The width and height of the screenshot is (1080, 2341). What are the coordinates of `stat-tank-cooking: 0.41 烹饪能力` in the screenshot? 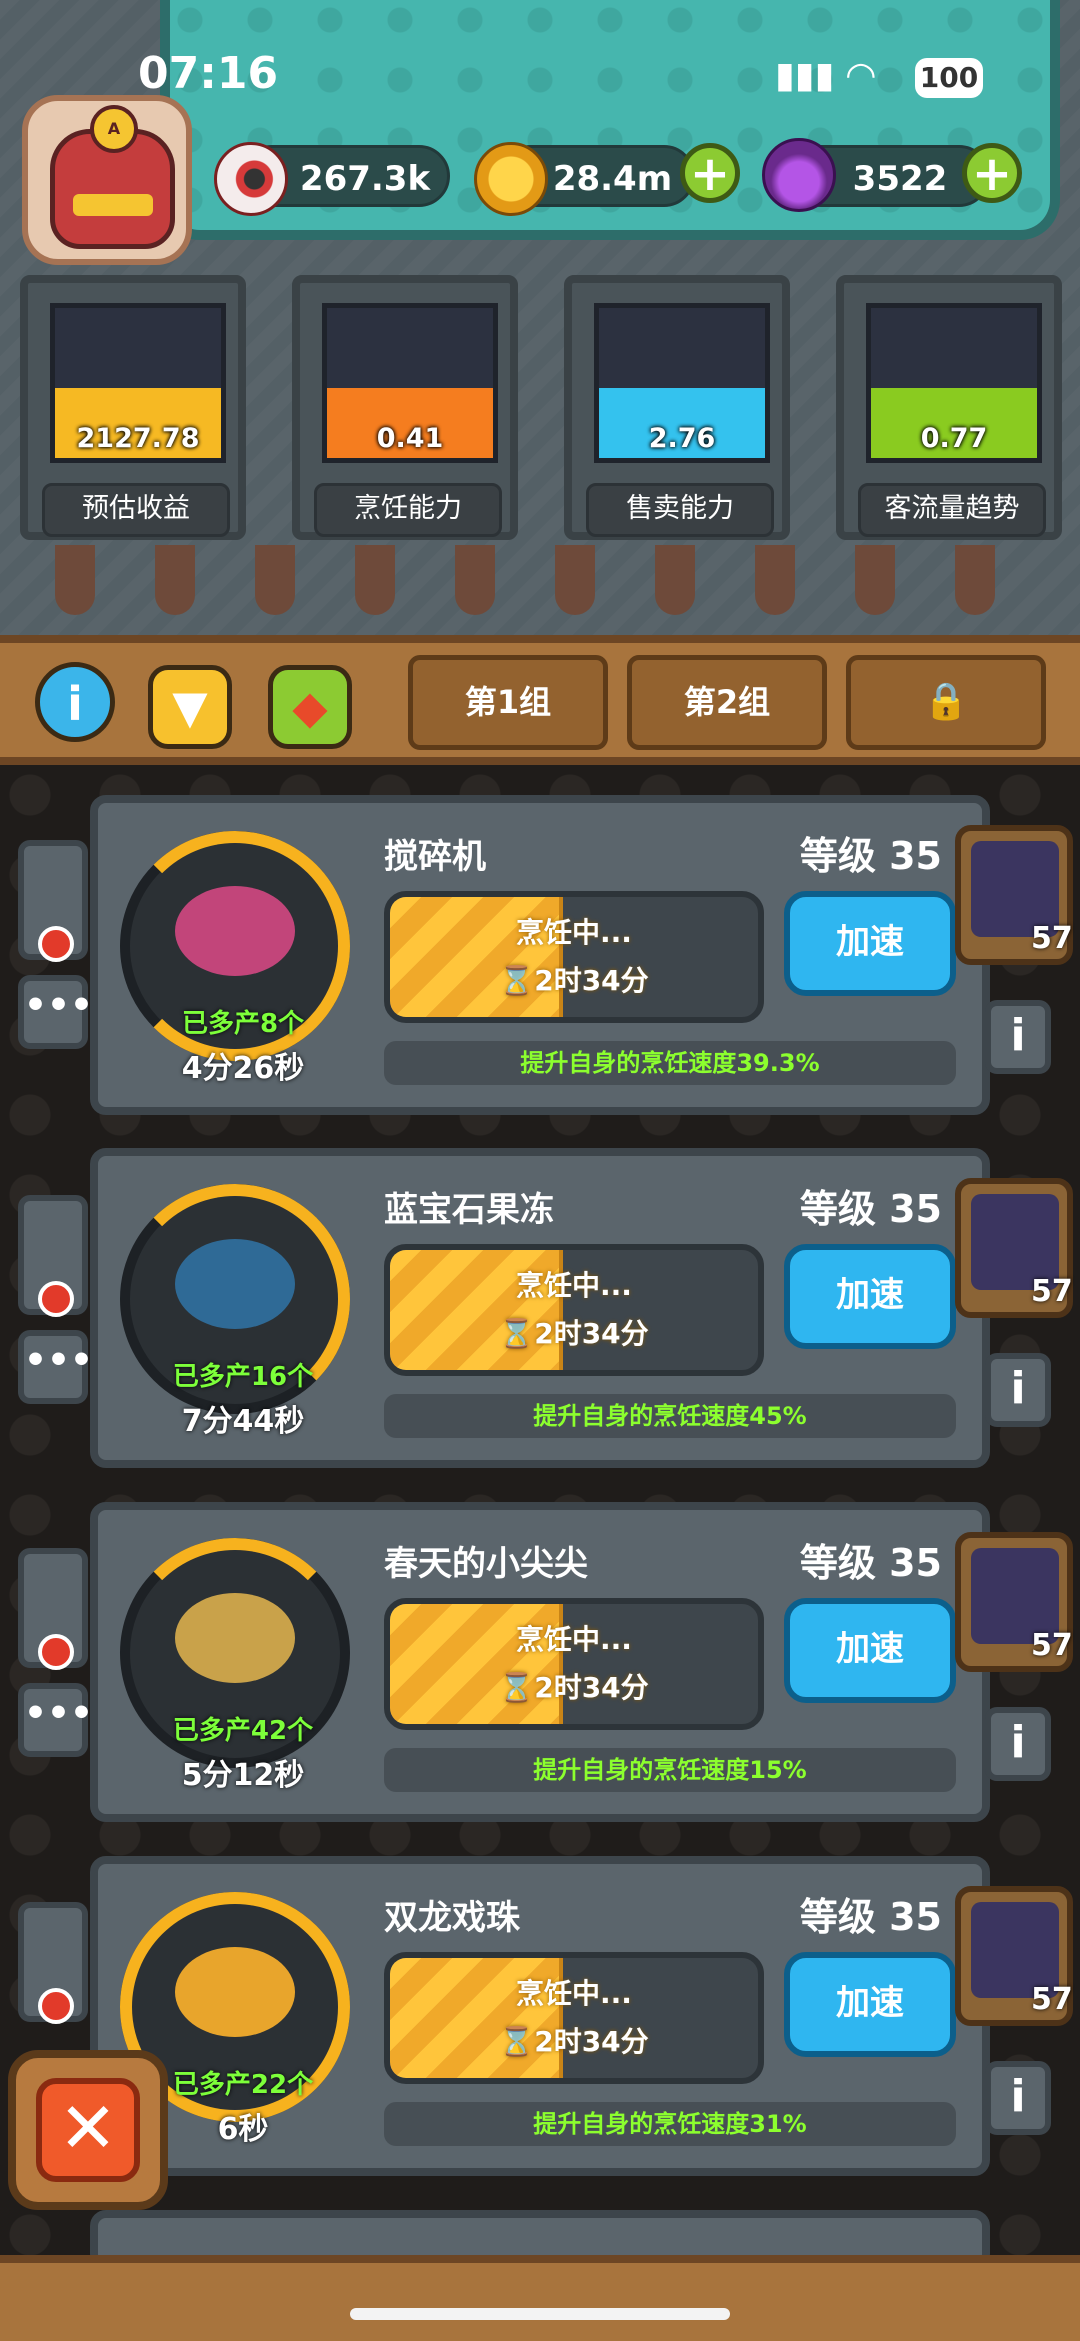 It's located at (405, 407).